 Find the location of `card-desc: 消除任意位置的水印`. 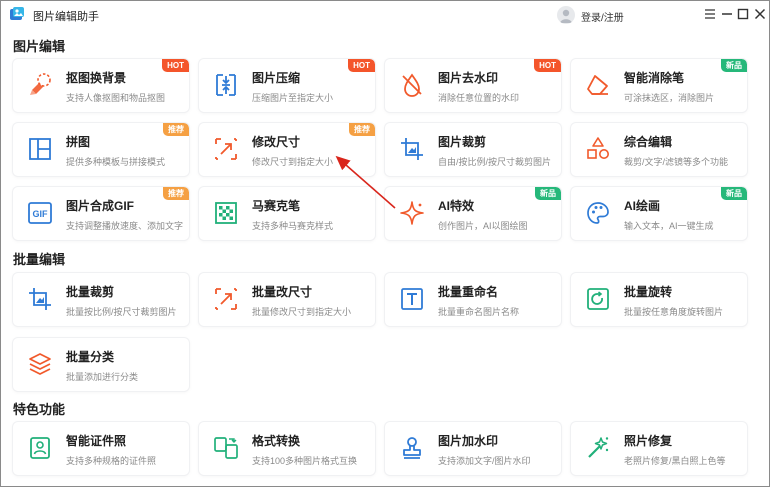

card-desc: 消除任意位置的水印 is located at coordinates (479, 98).